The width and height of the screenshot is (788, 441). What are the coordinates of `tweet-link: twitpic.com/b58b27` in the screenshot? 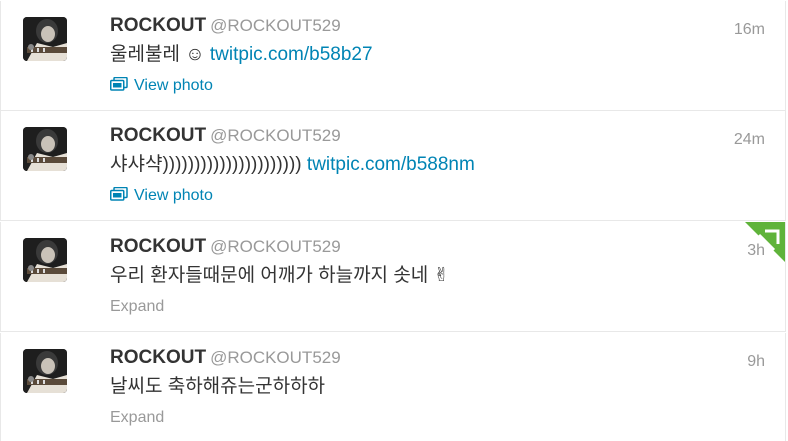 It's located at (291, 54).